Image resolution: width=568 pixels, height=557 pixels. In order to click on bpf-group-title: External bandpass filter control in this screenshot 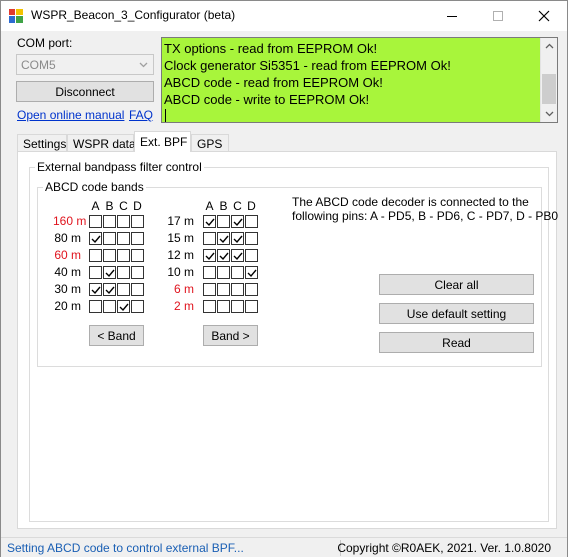, I will do `click(119, 167)`.